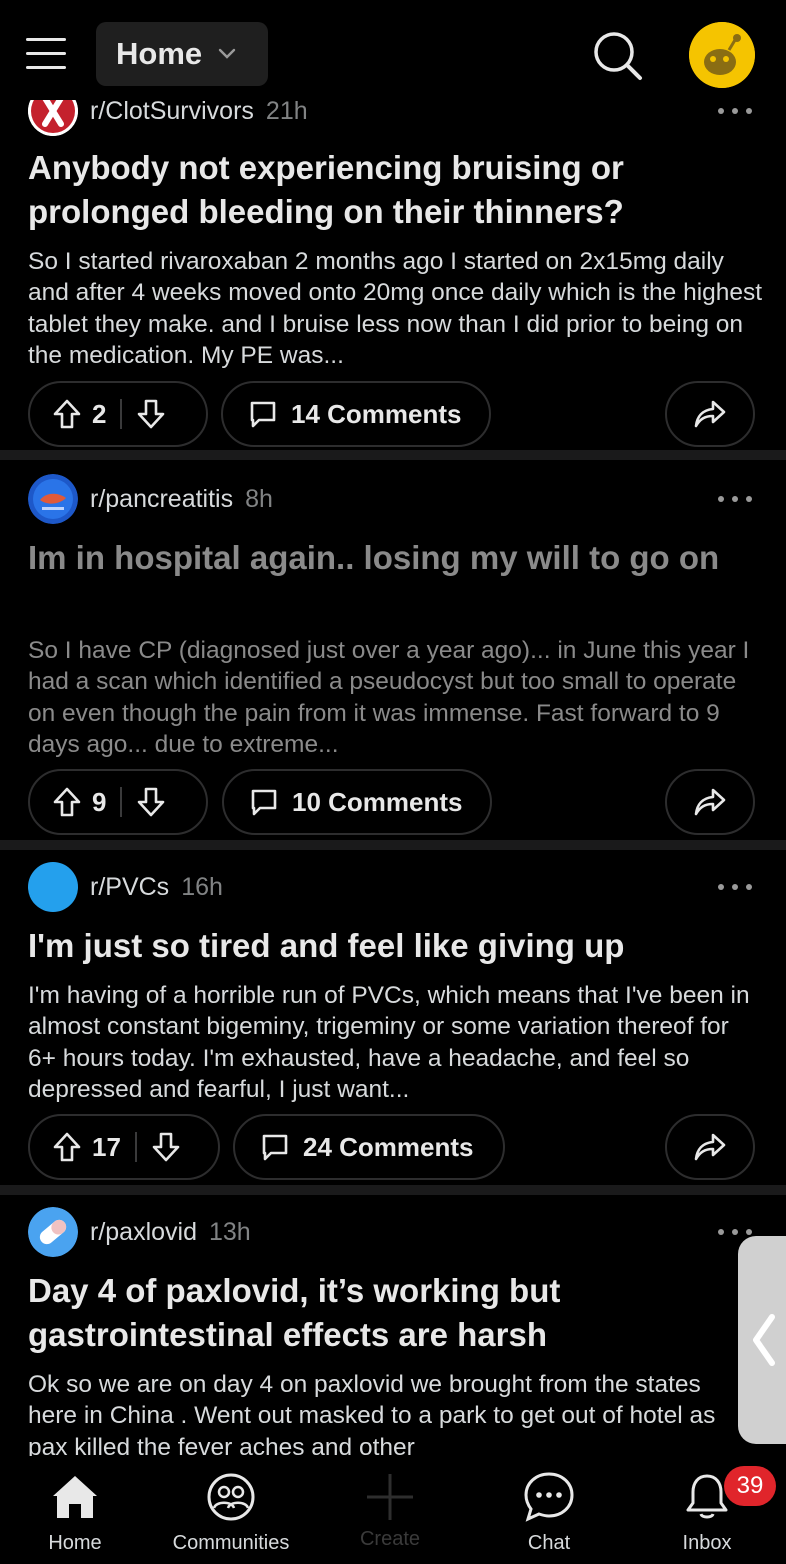 The width and height of the screenshot is (786, 1564). I want to click on top-bar: Home, so click(393, 50).